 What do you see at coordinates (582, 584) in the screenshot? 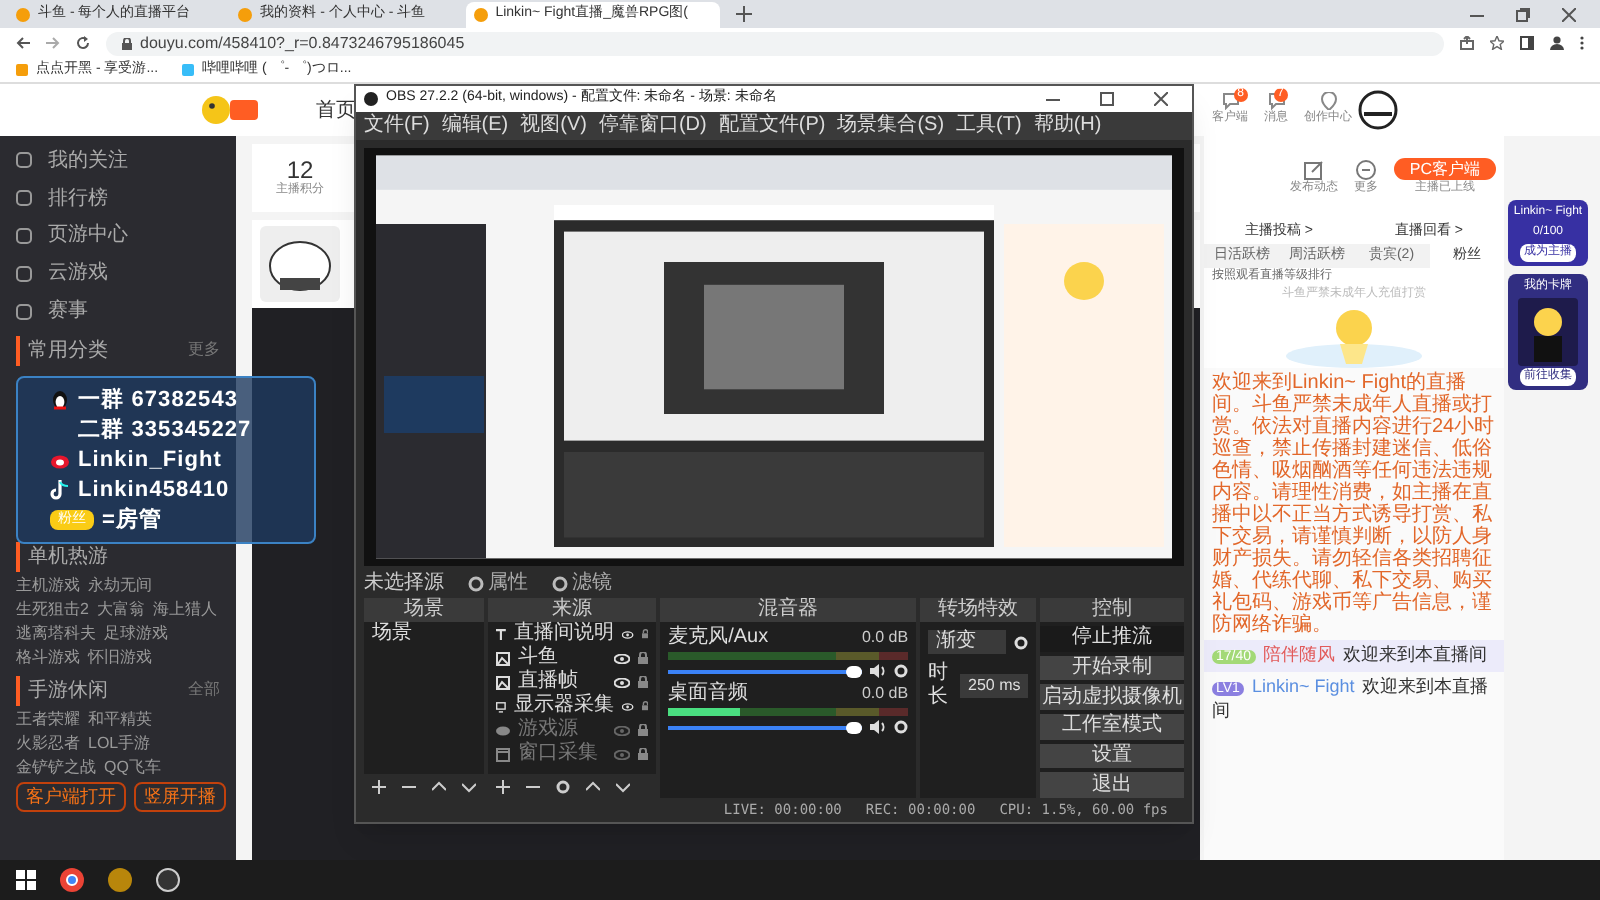
I see `toolbar-button: 滤镜` at bounding box center [582, 584].